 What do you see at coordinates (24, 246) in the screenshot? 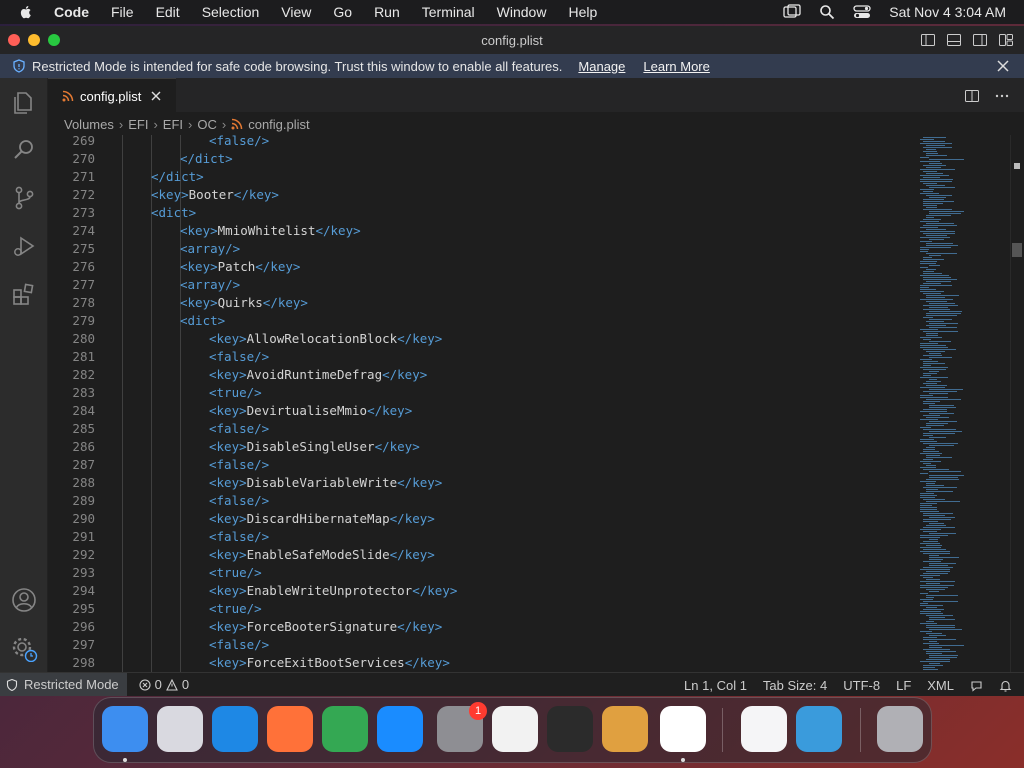
I see `run-debug-icon` at bounding box center [24, 246].